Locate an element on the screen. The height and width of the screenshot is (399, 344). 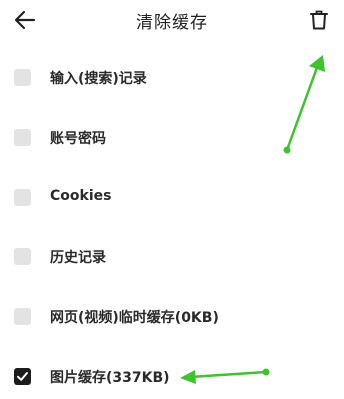
page-title: 清除缓存 is located at coordinates (172, 23).